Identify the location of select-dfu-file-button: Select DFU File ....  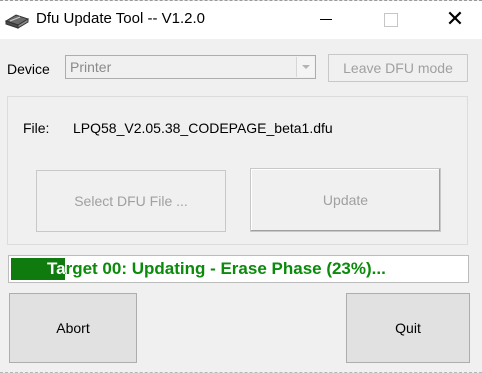
(131, 201).